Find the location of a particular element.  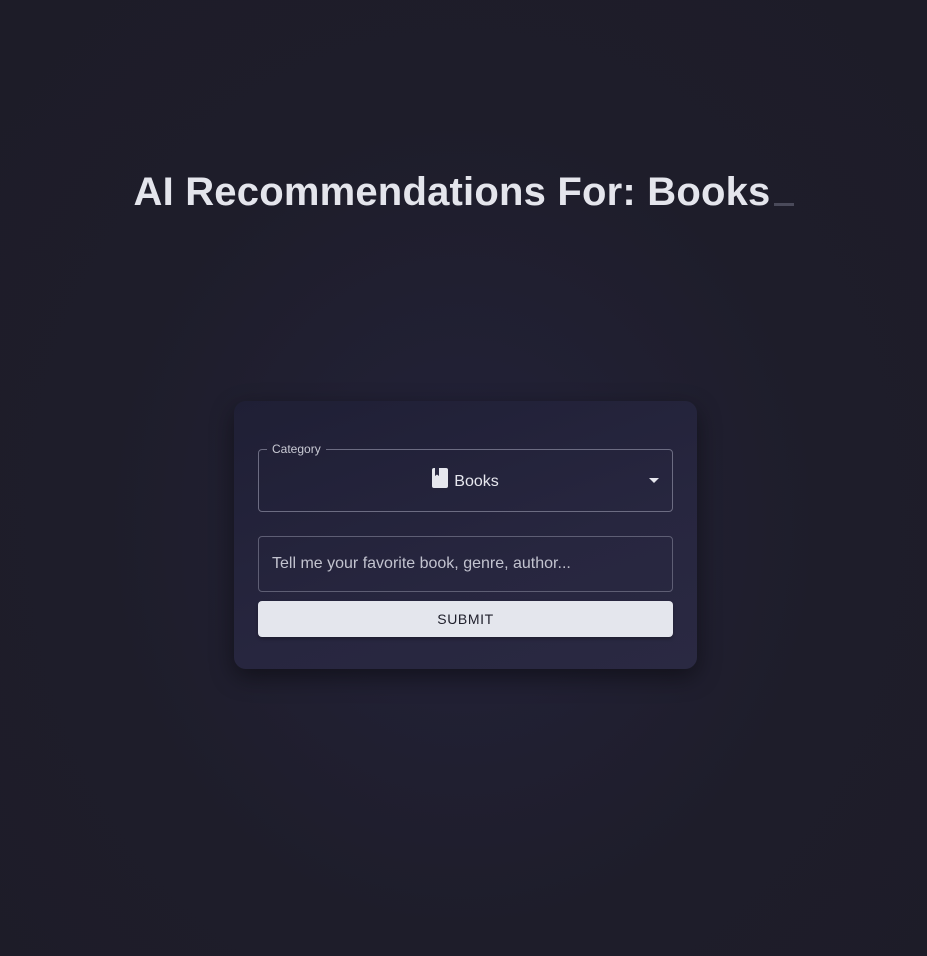

recommendation-form-card: Category Books SUBMIT is located at coordinates (465, 535).